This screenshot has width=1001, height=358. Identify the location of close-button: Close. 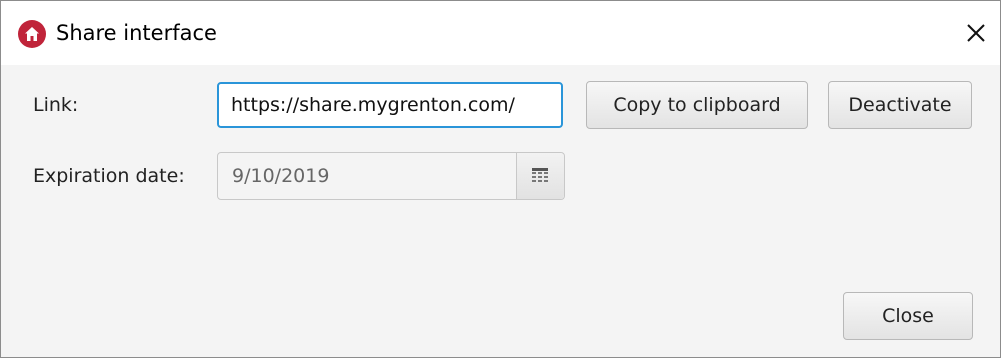
(908, 316).